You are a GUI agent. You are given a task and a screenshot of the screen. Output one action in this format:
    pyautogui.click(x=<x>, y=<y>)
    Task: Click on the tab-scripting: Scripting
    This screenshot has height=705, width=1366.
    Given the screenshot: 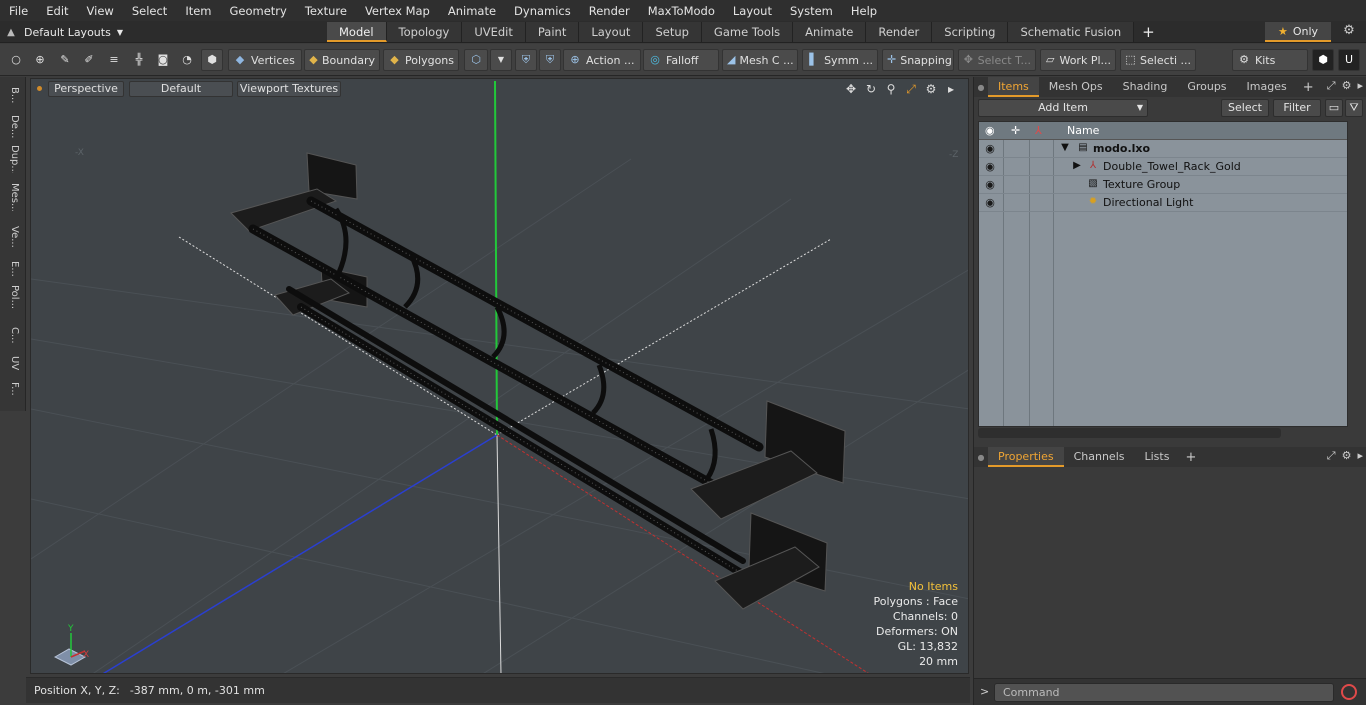 What is the action you would take?
    pyautogui.click(x=970, y=32)
    